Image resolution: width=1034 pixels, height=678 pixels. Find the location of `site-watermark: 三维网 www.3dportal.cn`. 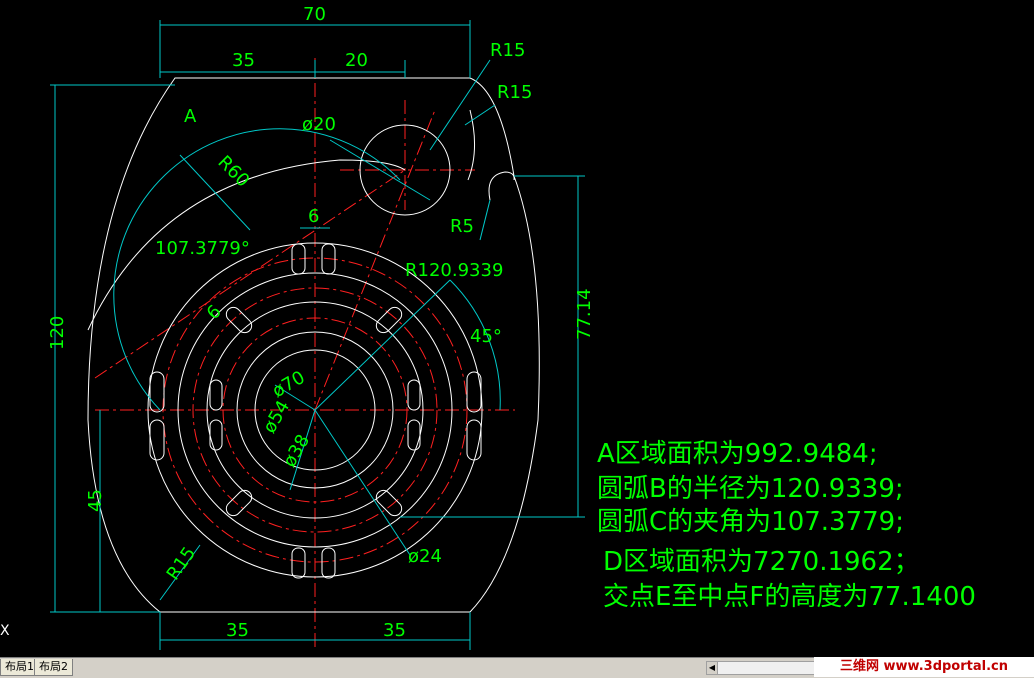

site-watermark: 三维网 www.3dportal.cn is located at coordinates (924, 667).